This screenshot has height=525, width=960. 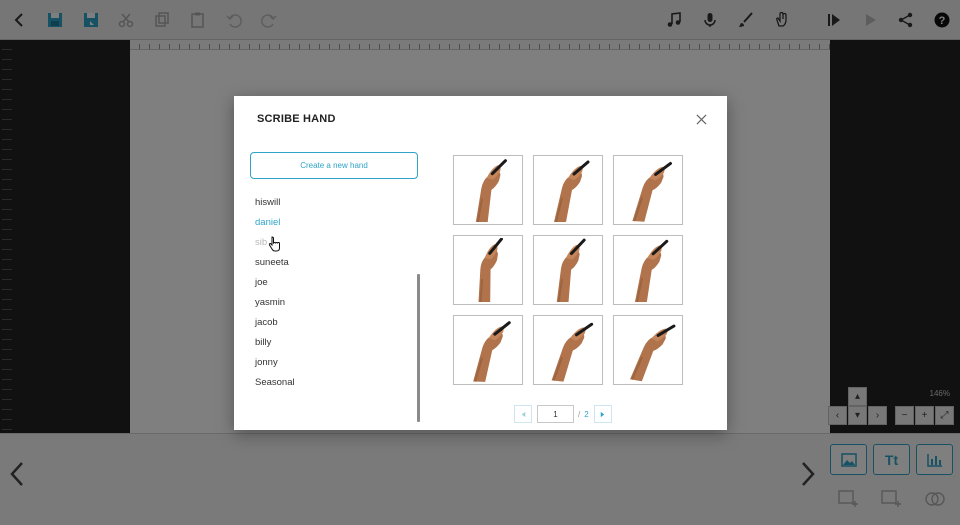 I want to click on caret-right-icon, so click(x=602, y=414).